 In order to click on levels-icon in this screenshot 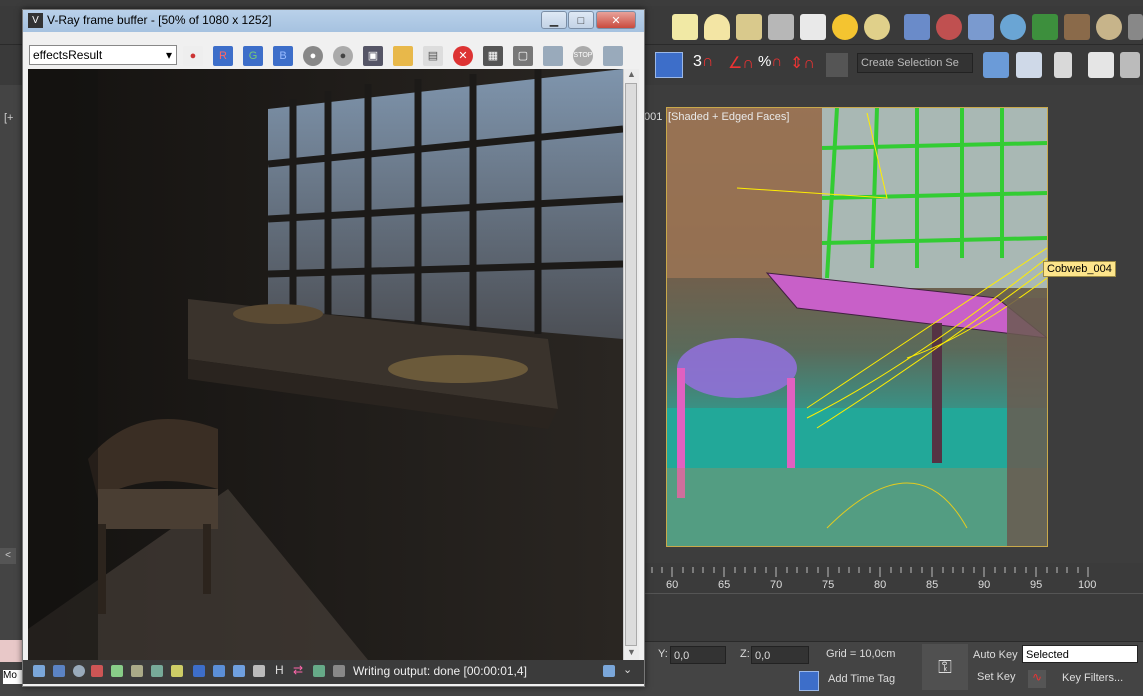, I will do `click(117, 671)`.